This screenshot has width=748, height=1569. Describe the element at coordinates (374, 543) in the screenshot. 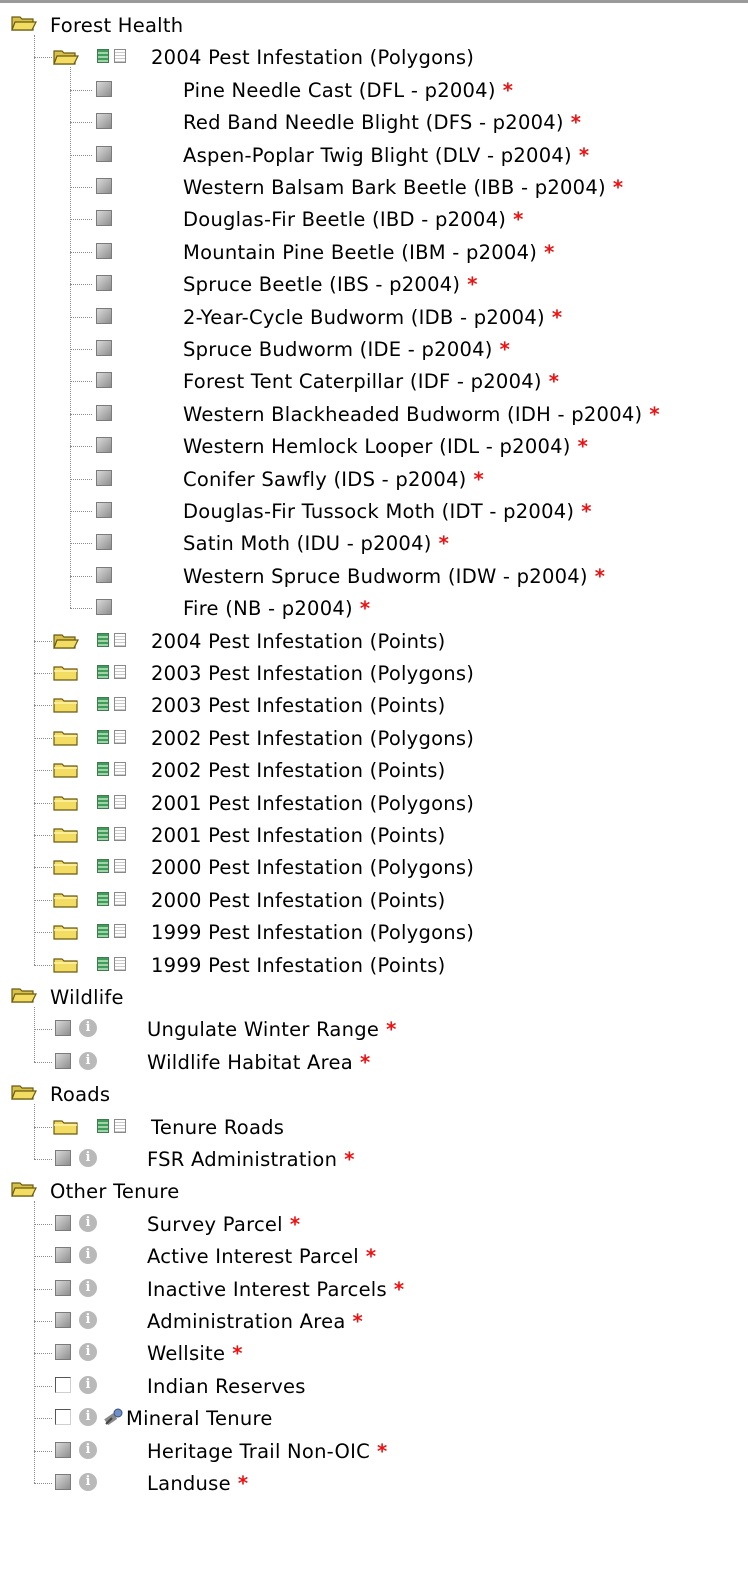

I see `sublayer-row: Satin Moth (IDU - p2004) *` at that location.